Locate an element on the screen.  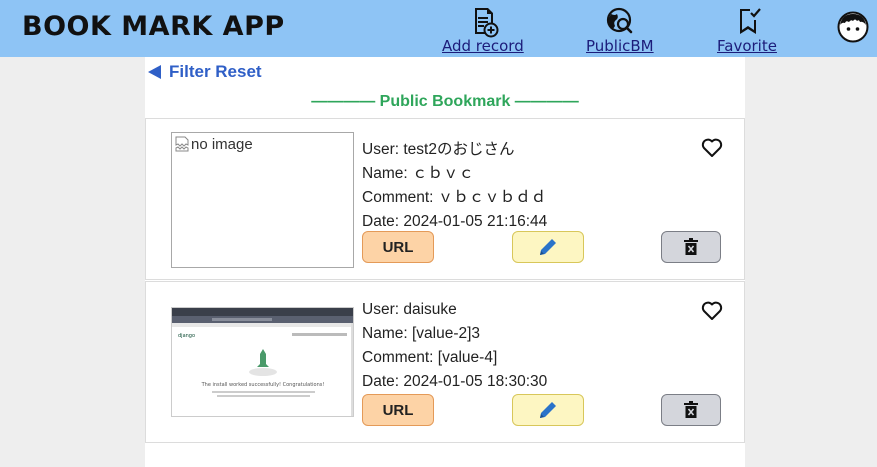
user-avatar-icon is located at coordinates (853, 27).